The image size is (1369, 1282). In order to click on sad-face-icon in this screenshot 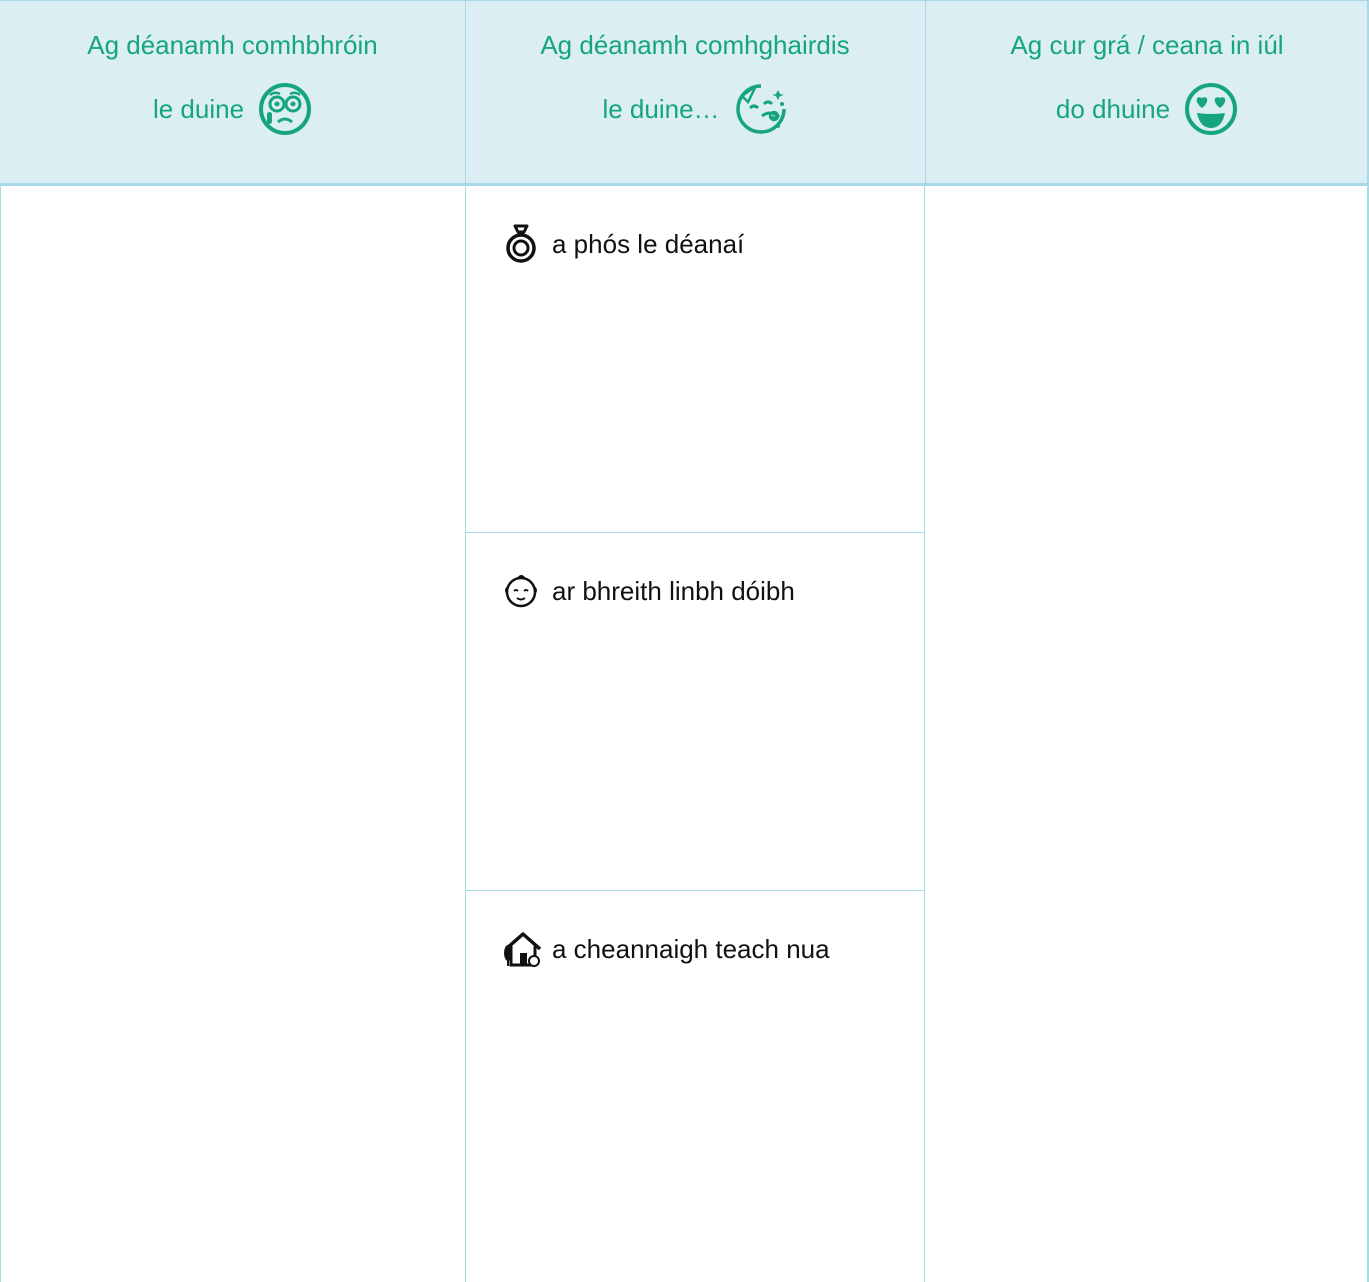, I will do `click(285, 109)`.